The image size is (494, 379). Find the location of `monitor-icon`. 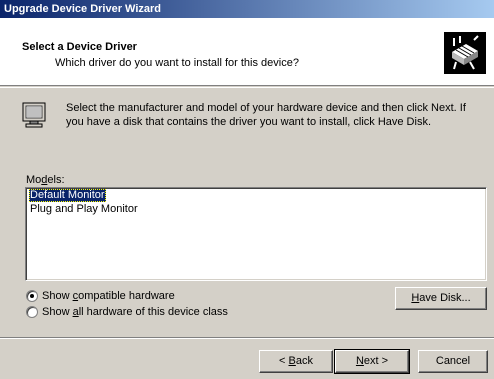

monitor-icon is located at coordinates (34, 115).